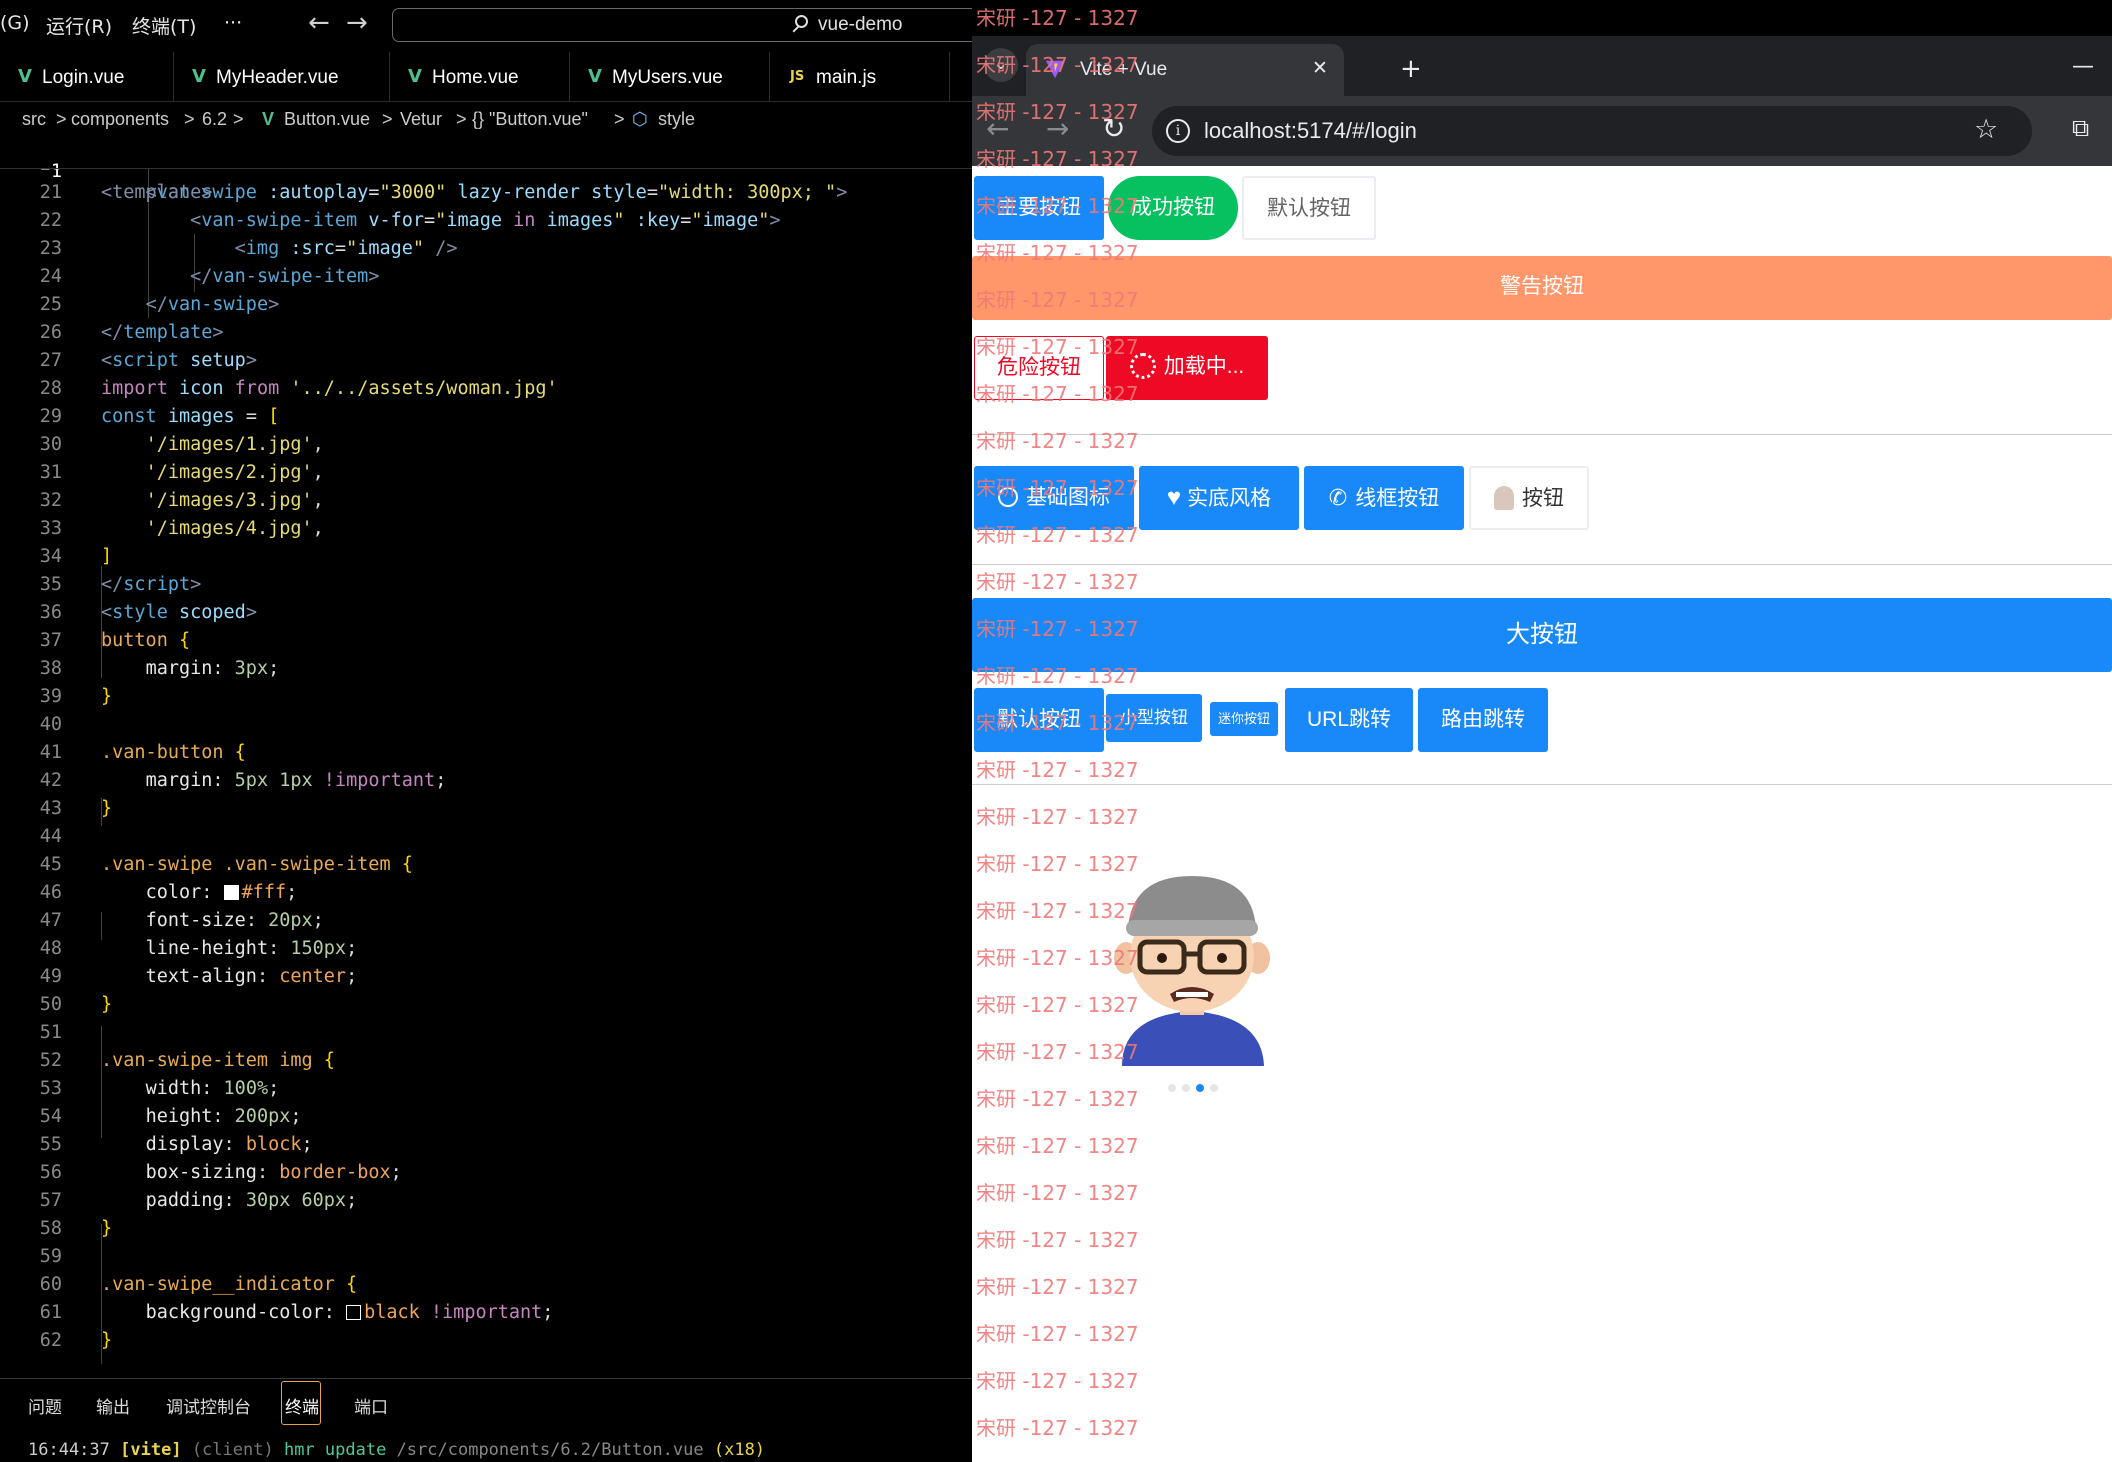 The width and height of the screenshot is (2112, 1462). What do you see at coordinates (486, 448) in the screenshot?
I see `code-line: 30 '/images/1.jpg',` at bounding box center [486, 448].